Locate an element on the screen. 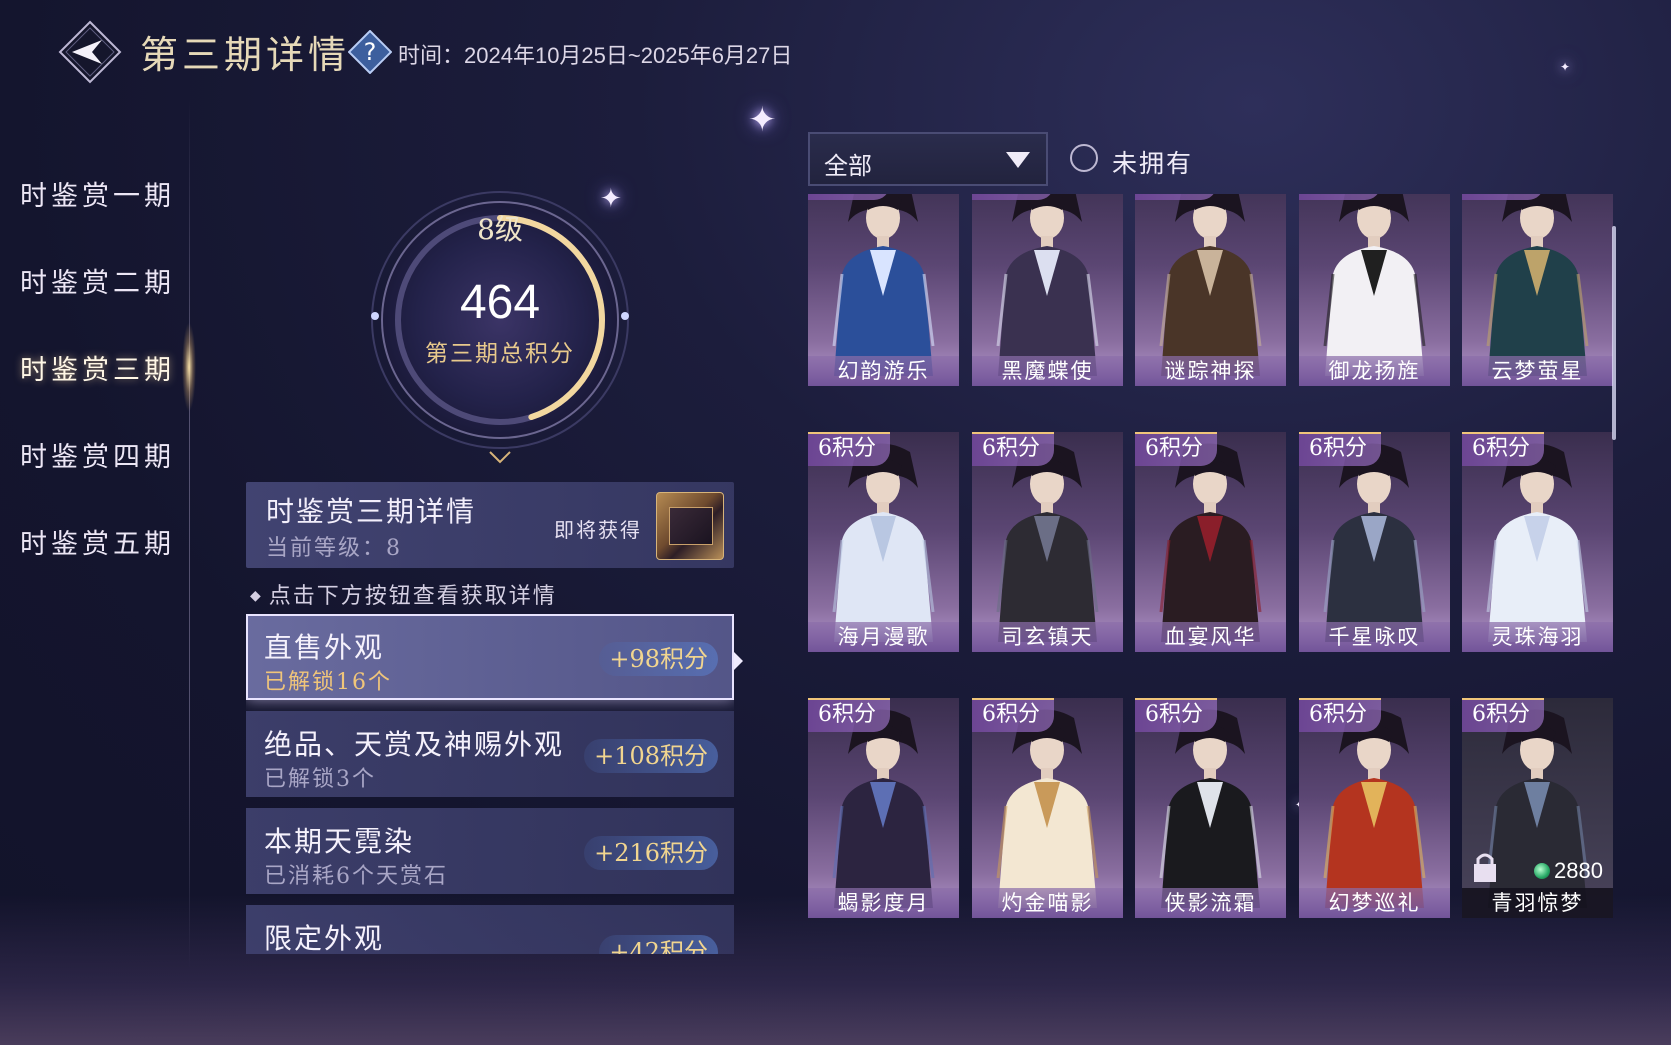  back-arrow-icon is located at coordinates (90, 52).